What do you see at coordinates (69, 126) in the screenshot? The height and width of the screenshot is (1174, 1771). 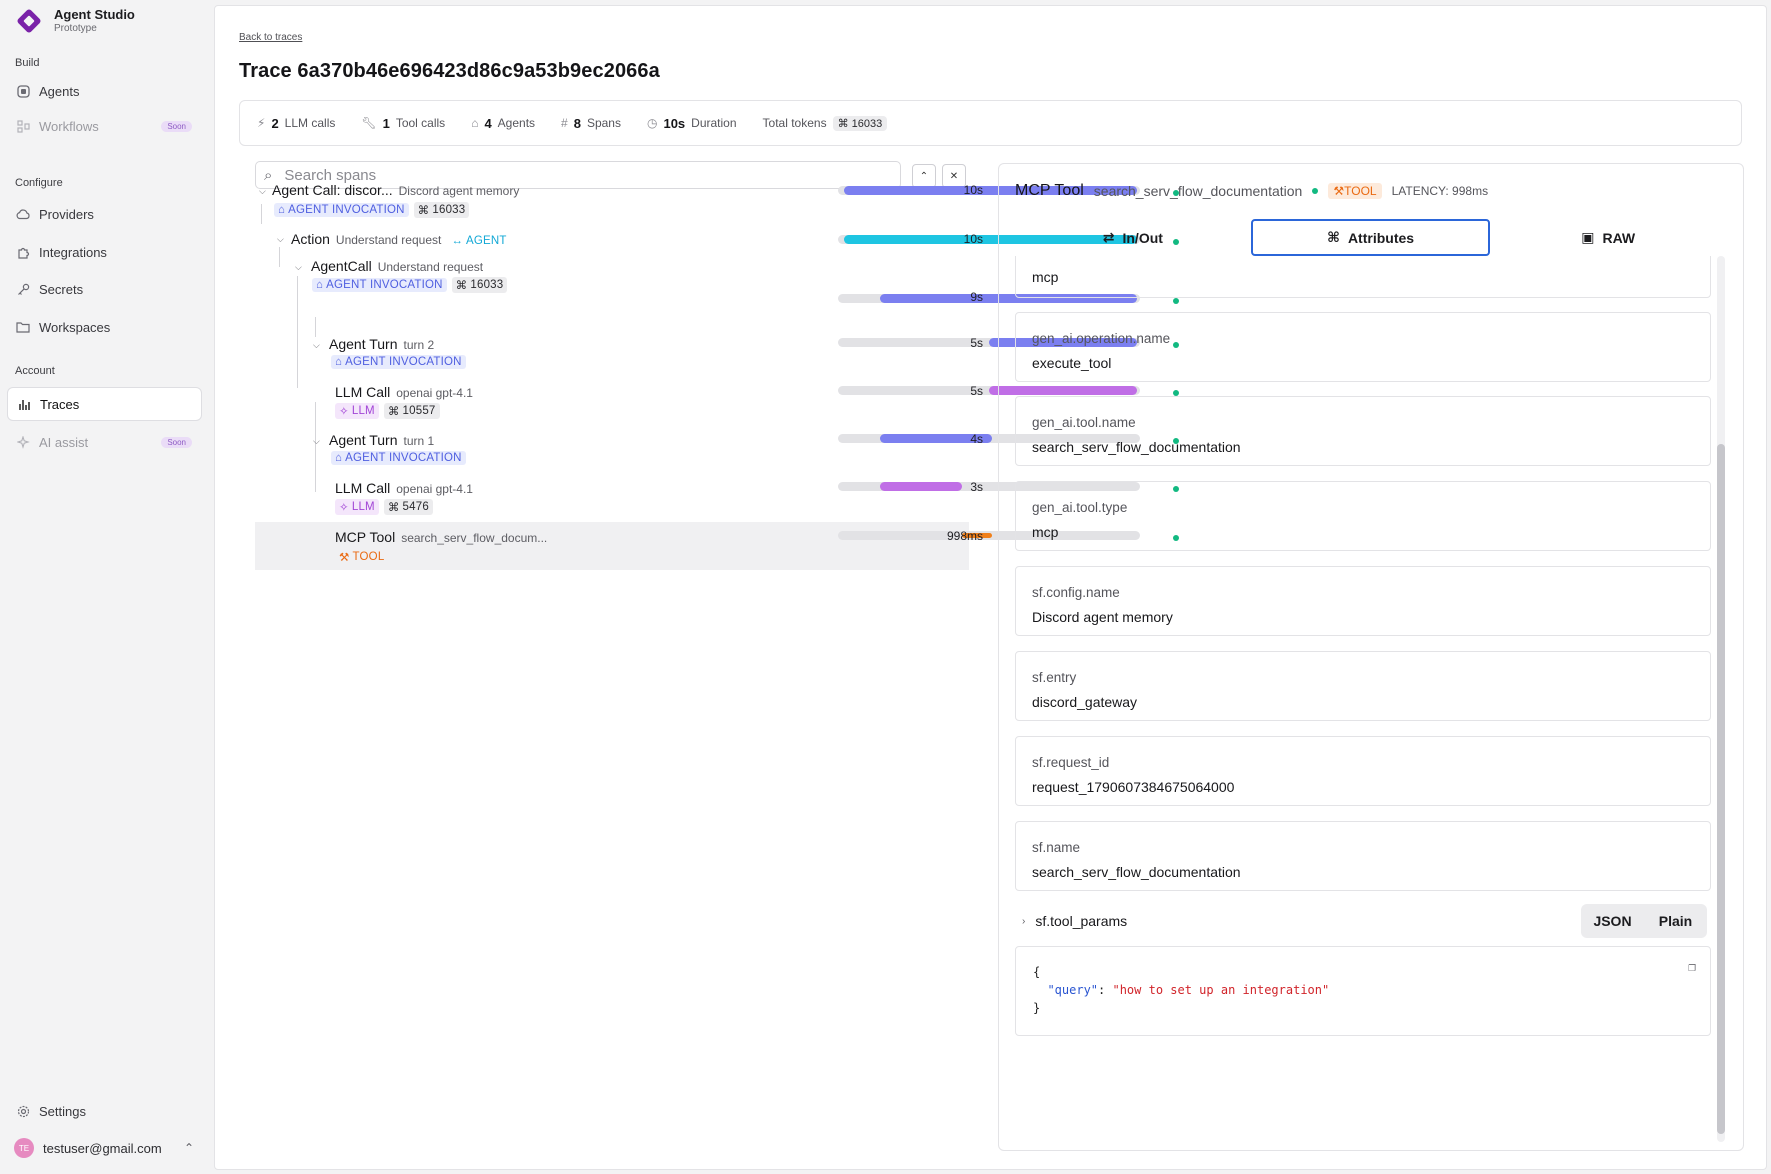 I see `sidebar-item-label: Workflows` at bounding box center [69, 126].